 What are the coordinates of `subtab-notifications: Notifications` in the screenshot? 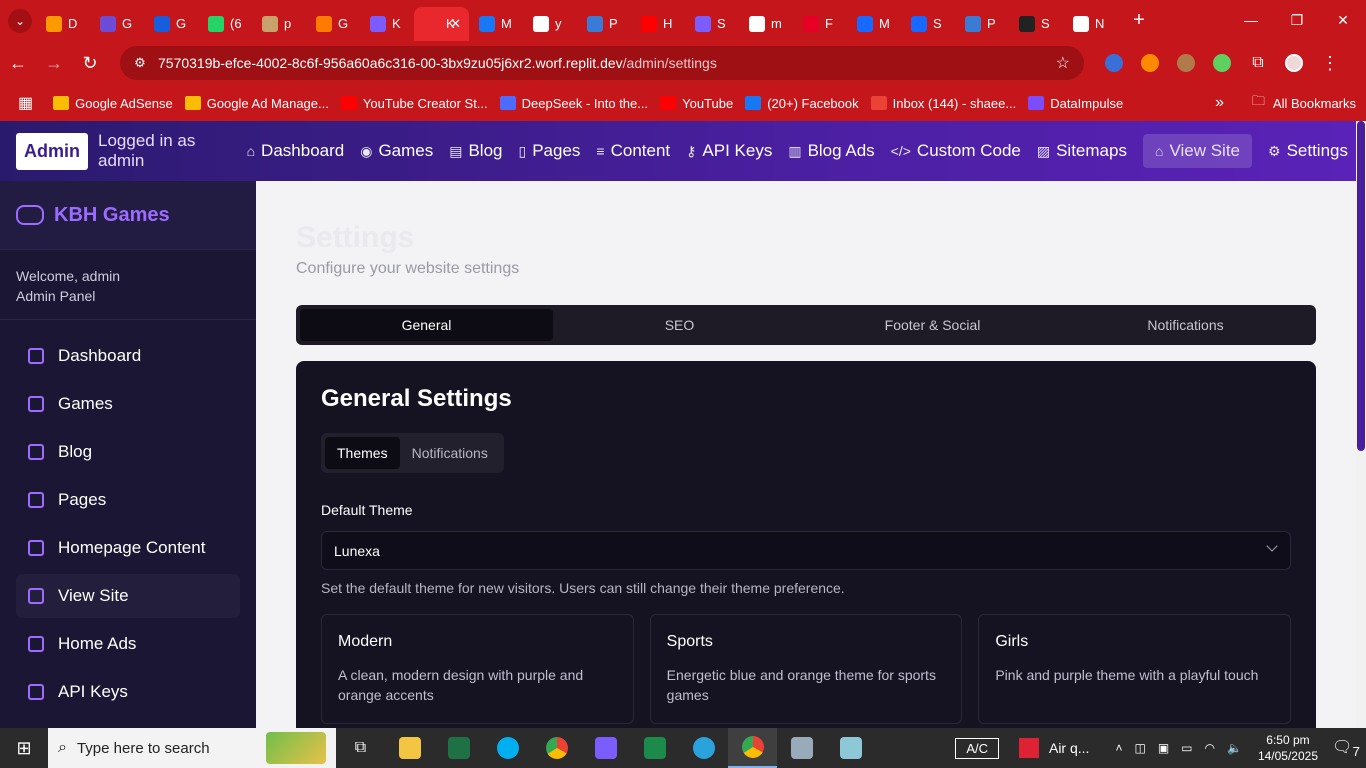 It's located at (450, 453).